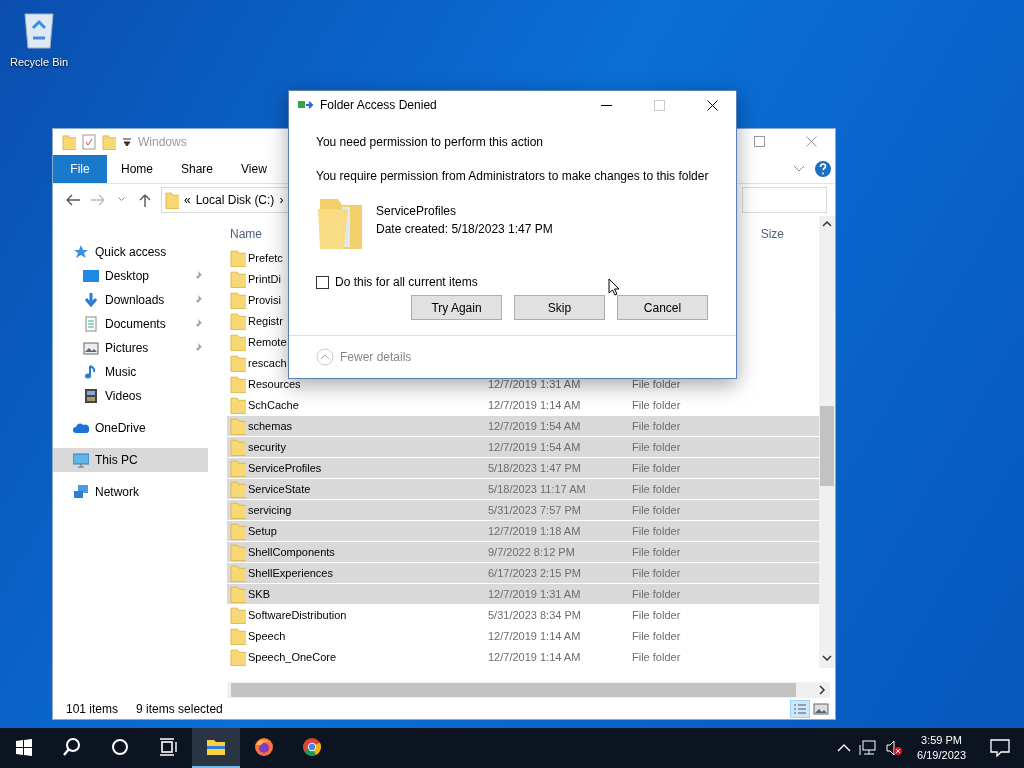 This screenshot has width=1024, height=768. Describe the element at coordinates (92, 709) in the screenshot. I see `item-count: 101 items` at that location.